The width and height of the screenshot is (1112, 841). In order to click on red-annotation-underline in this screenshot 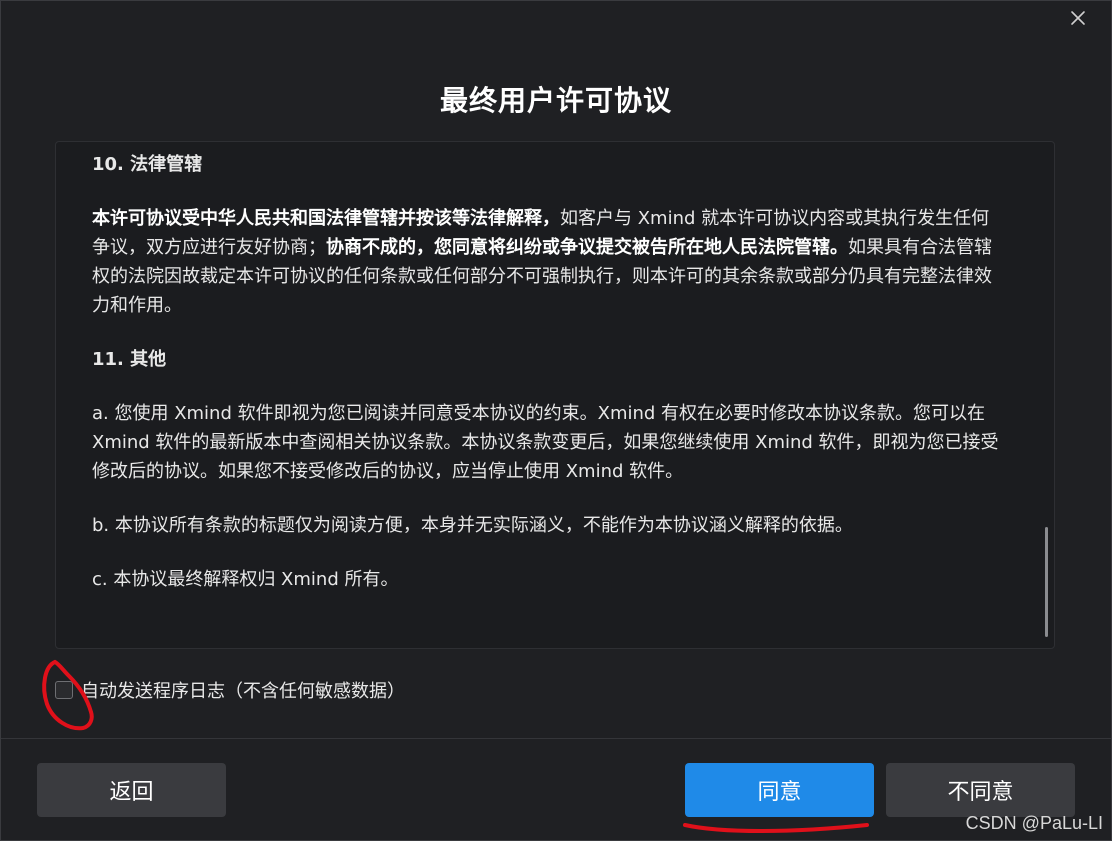, I will do `click(776, 828)`.